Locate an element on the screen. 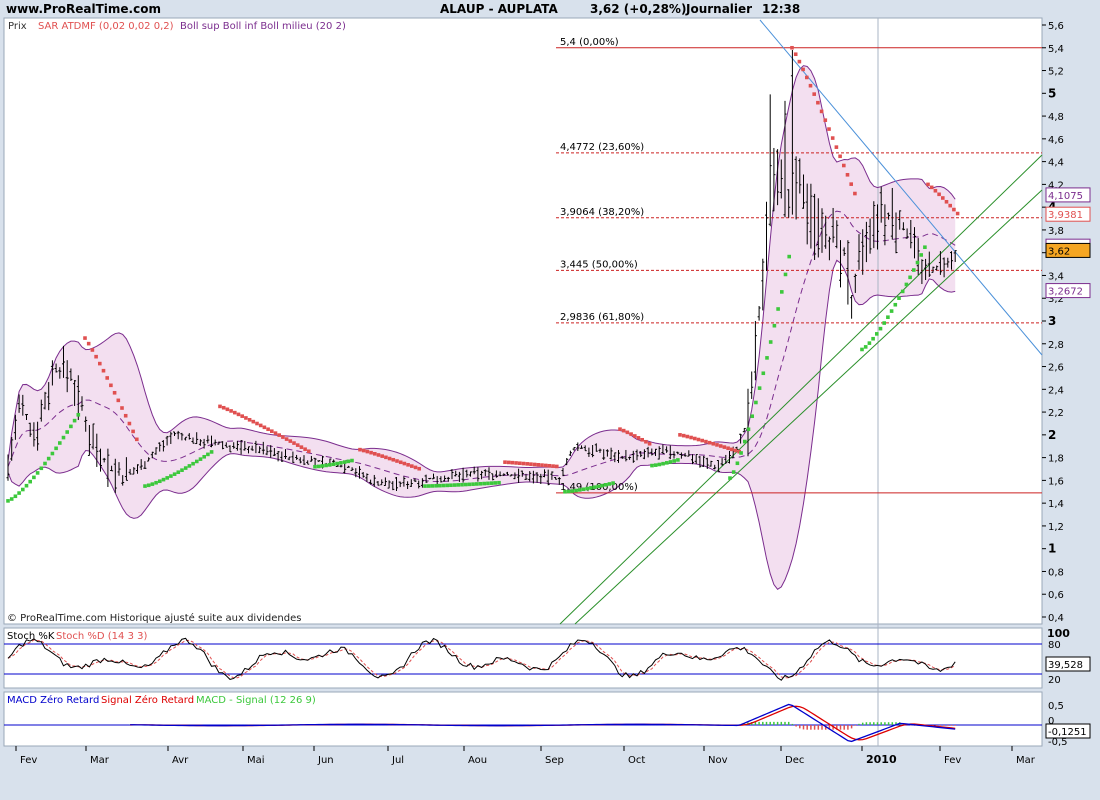  fib-label: 5,4 (0,00%) is located at coordinates (589, 42).